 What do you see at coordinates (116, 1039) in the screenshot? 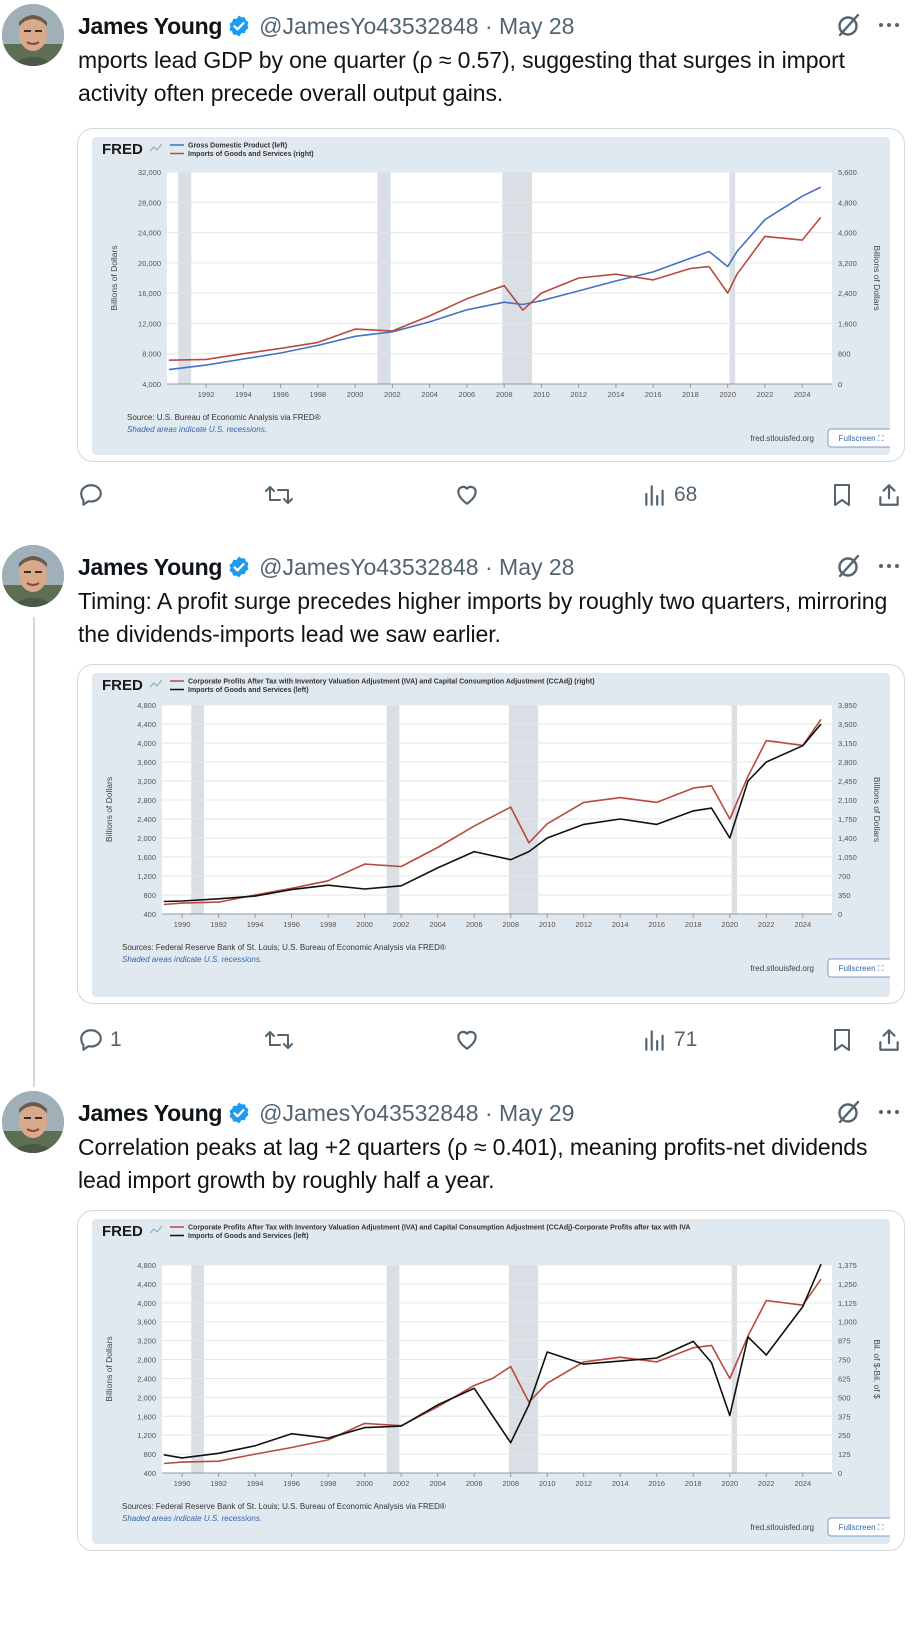
I see `reply-count: 1` at bounding box center [116, 1039].